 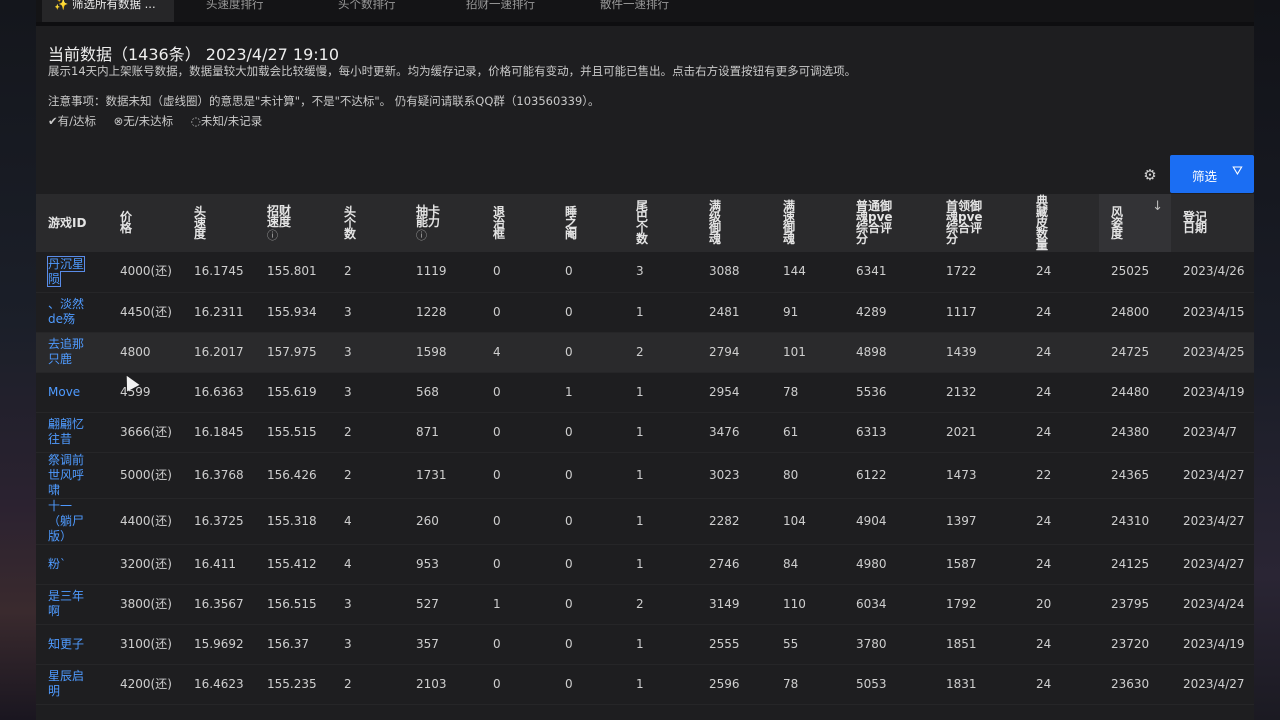 I want to click on column-header: 普通御 魂pve 综合评 分, so click(x=889, y=223).